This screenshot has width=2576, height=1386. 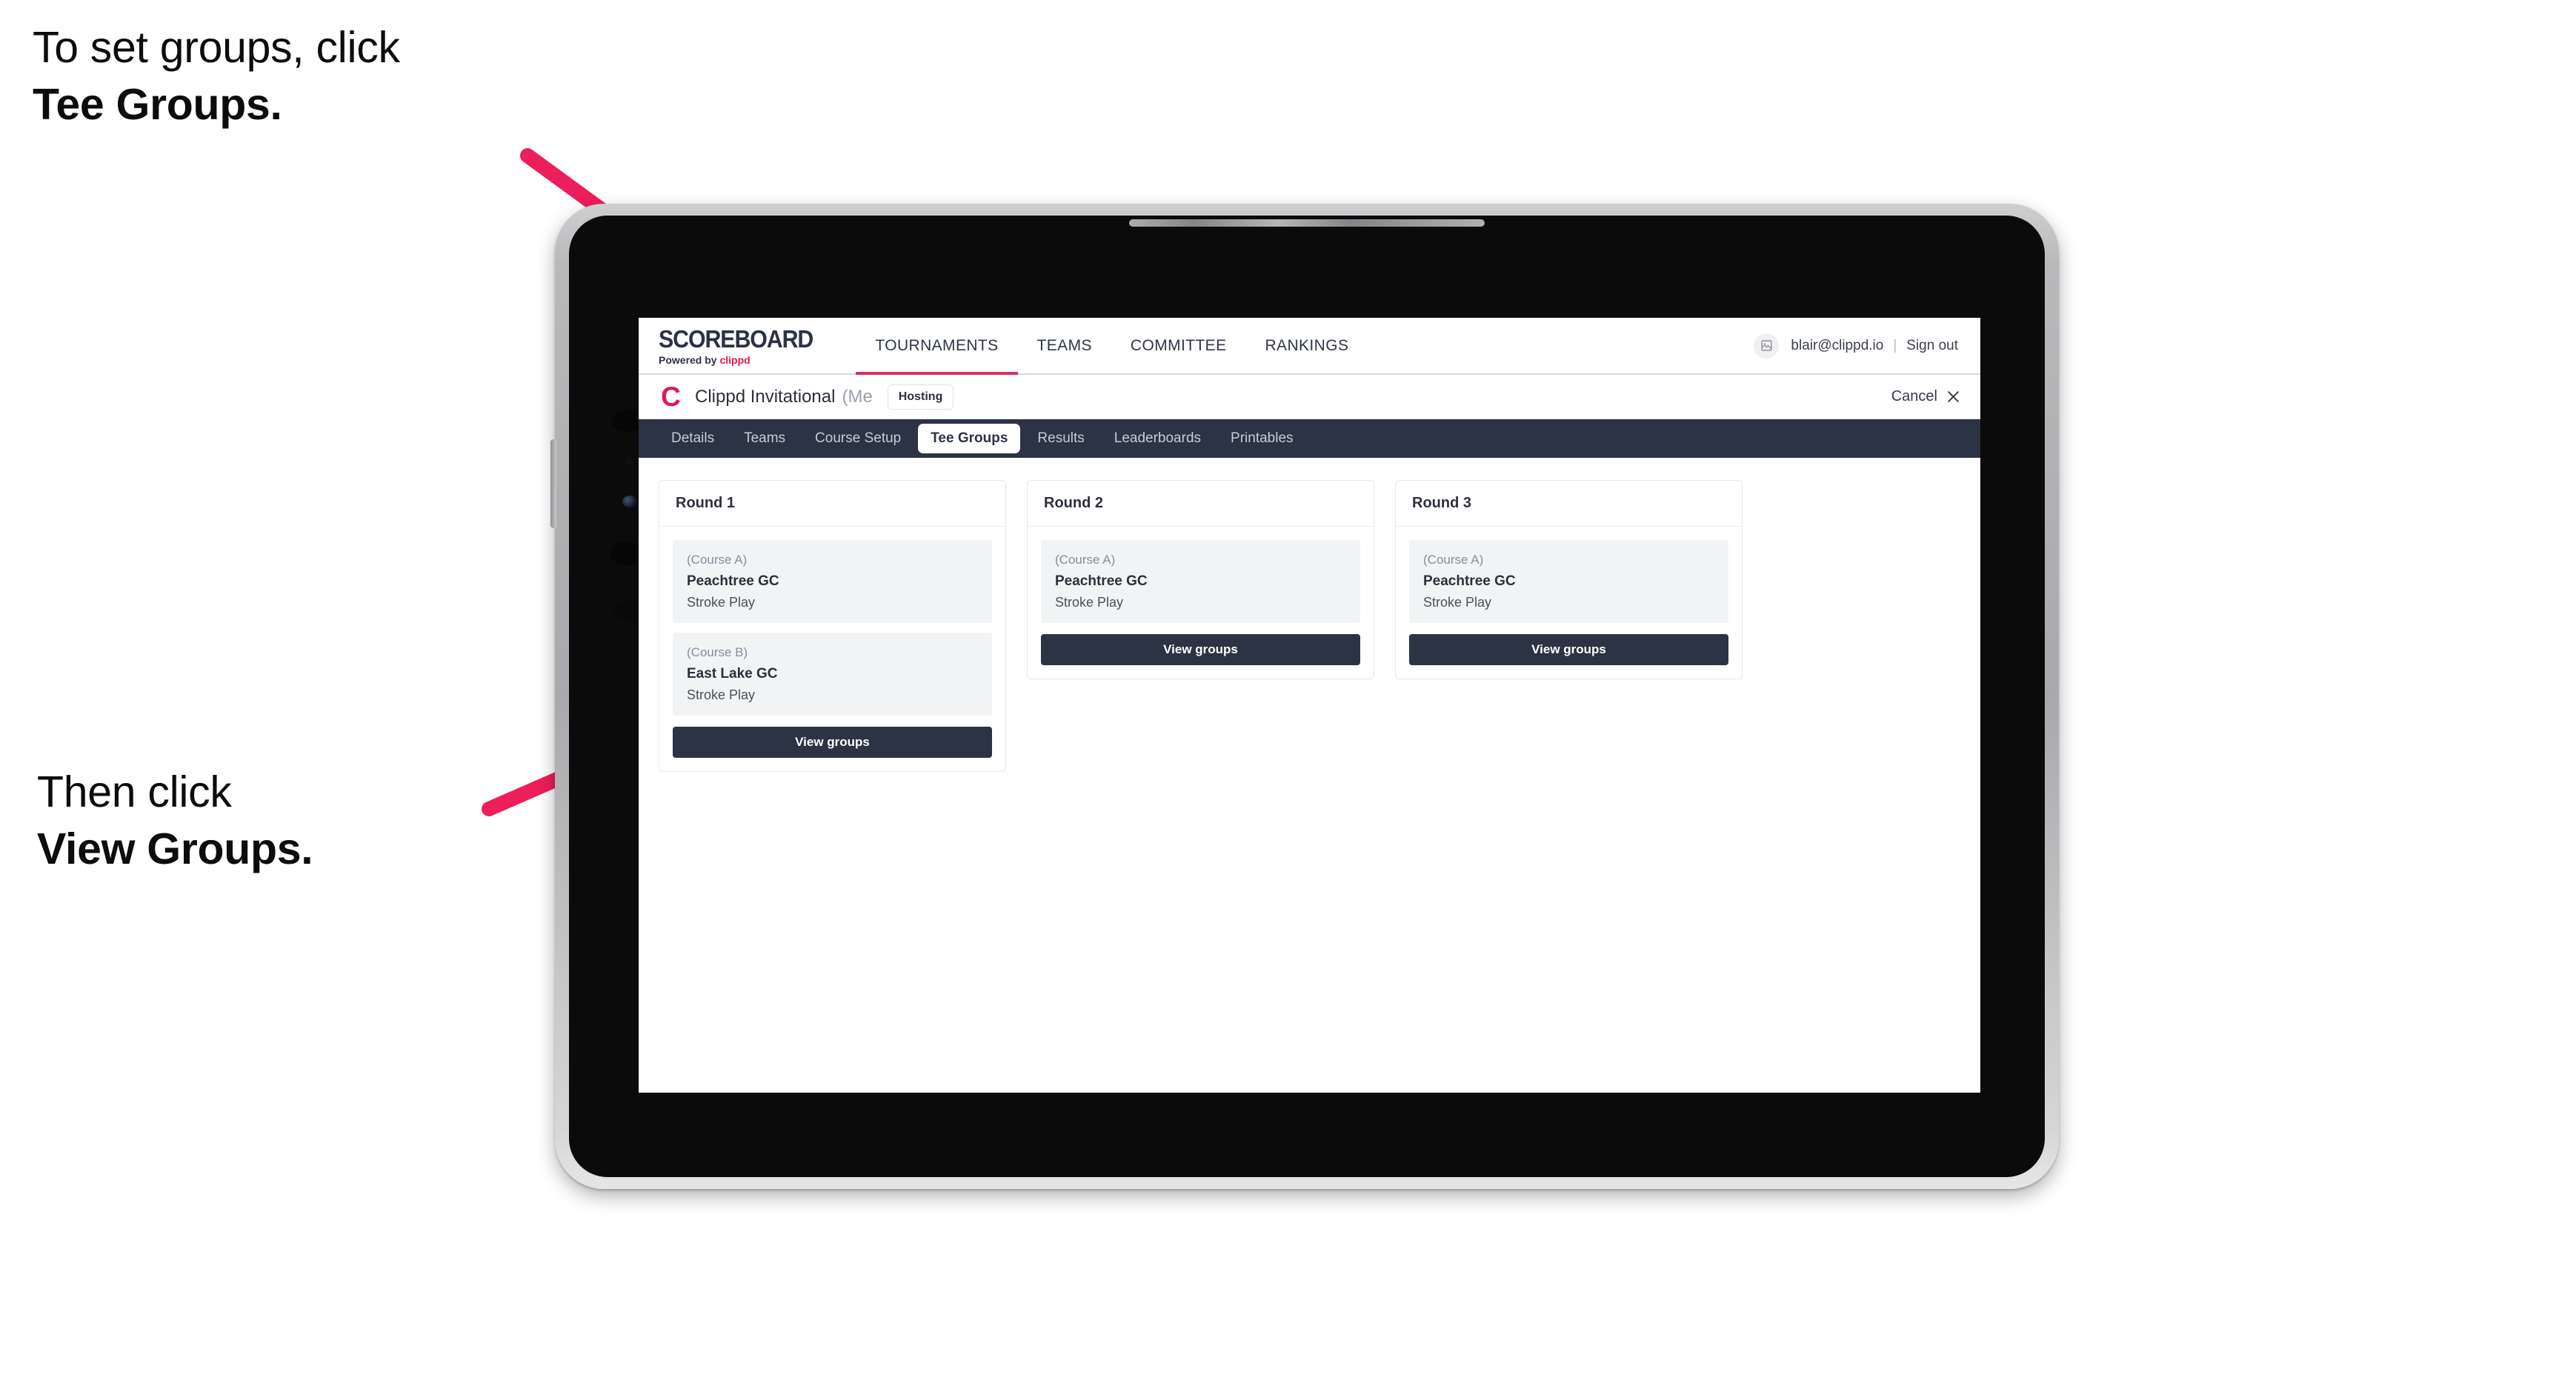 What do you see at coordinates (134, 792) in the screenshot?
I see `instruction-bottom-line1: Then click` at bounding box center [134, 792].